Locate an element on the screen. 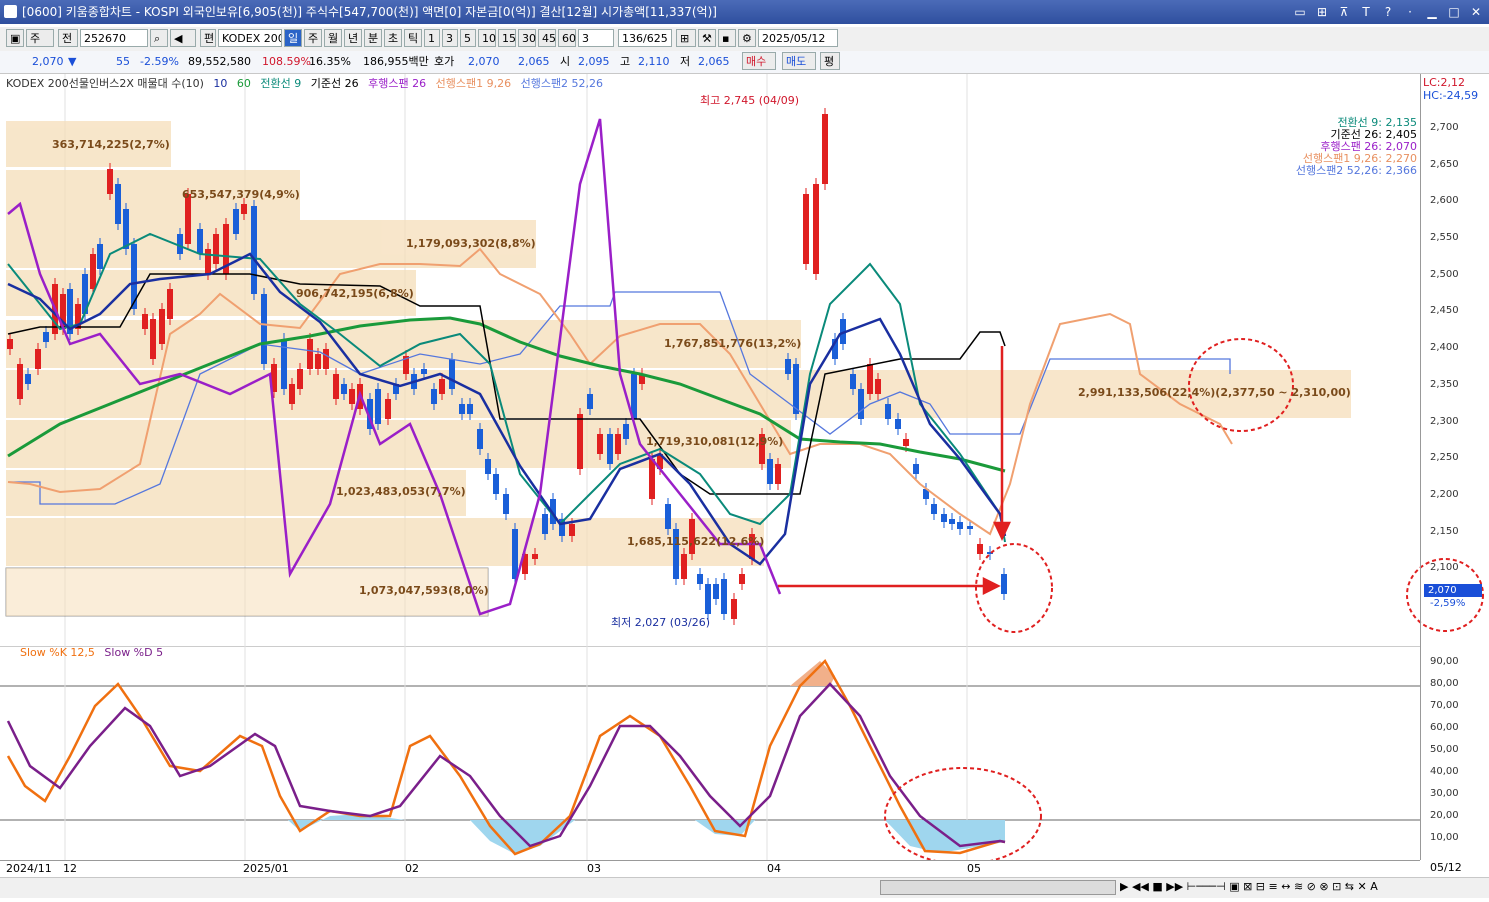  low-label: 저 is located at coordinates (685, 61).